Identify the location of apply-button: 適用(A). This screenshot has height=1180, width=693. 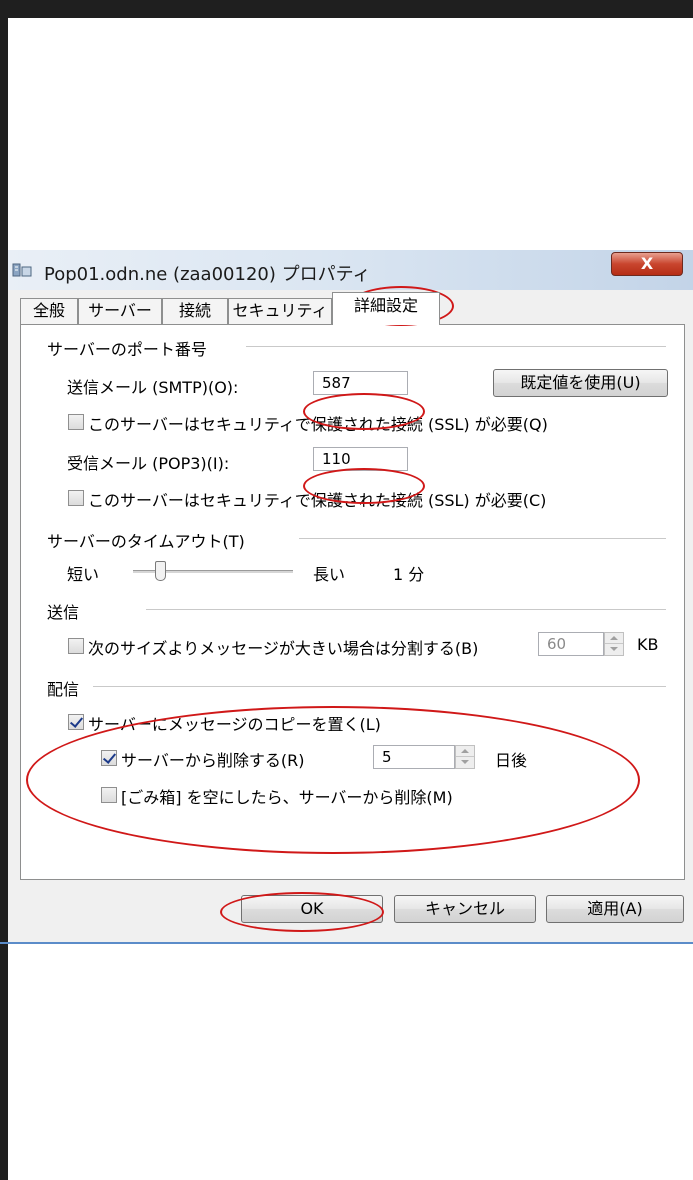
(615, 909).